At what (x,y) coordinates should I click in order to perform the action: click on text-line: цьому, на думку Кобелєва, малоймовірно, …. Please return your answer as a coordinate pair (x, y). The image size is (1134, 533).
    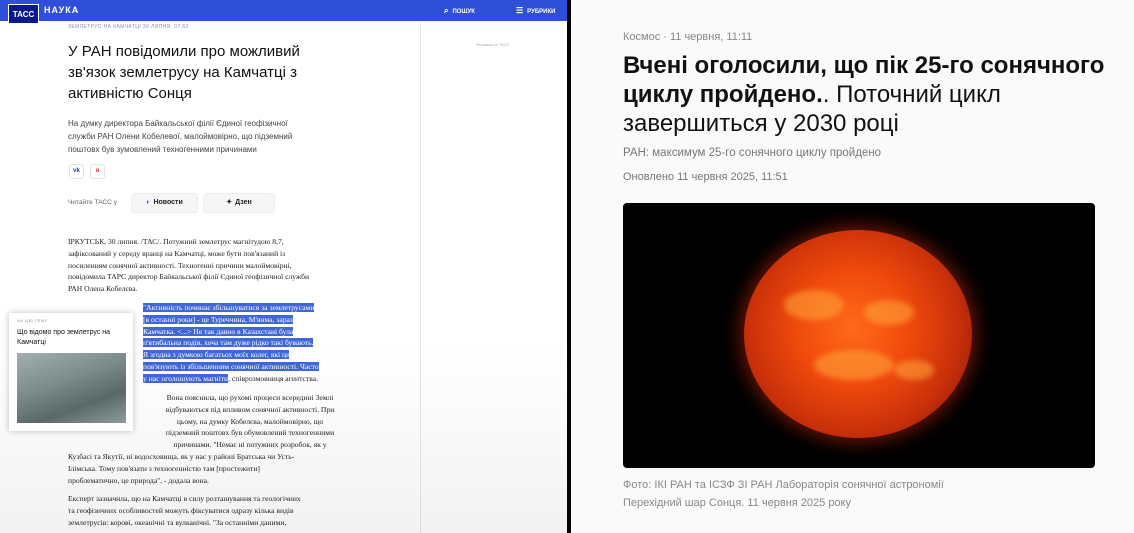
    Looking at the image, I should click on (250, 421).